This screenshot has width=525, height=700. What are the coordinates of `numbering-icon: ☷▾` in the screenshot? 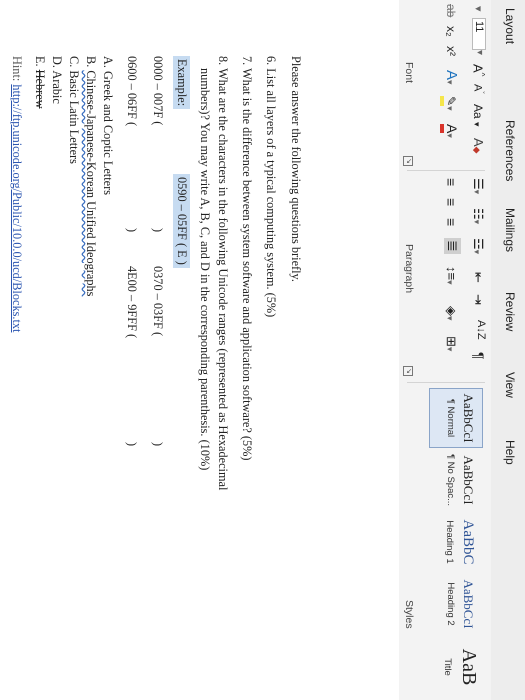 It's located at (478, 216).